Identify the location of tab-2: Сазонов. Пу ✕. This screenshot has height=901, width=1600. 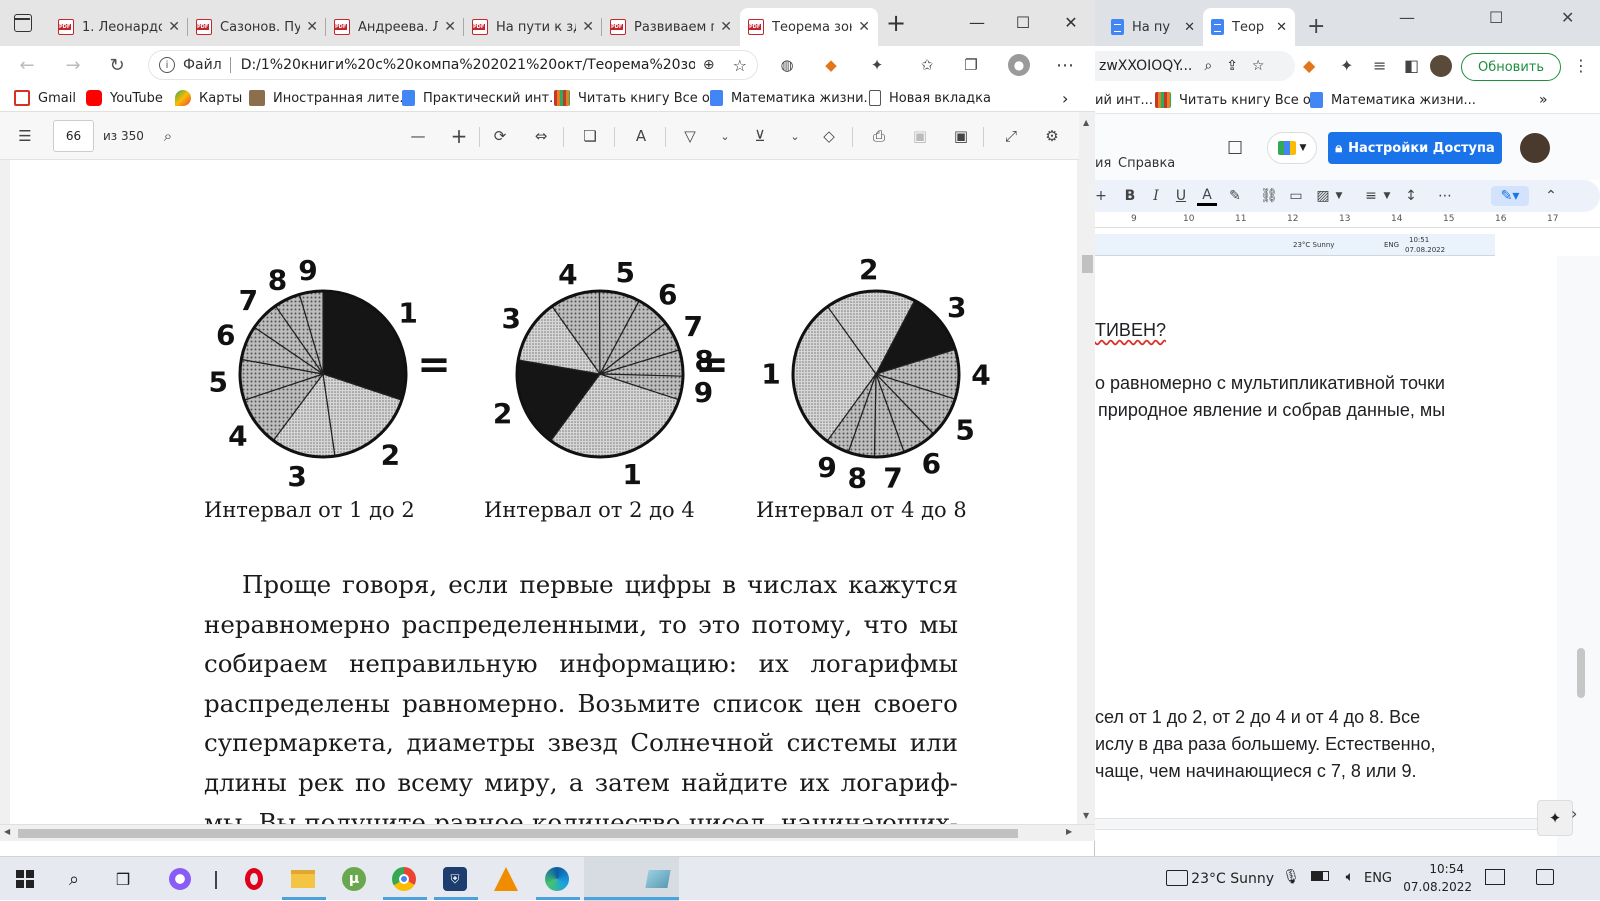
(257, 27).